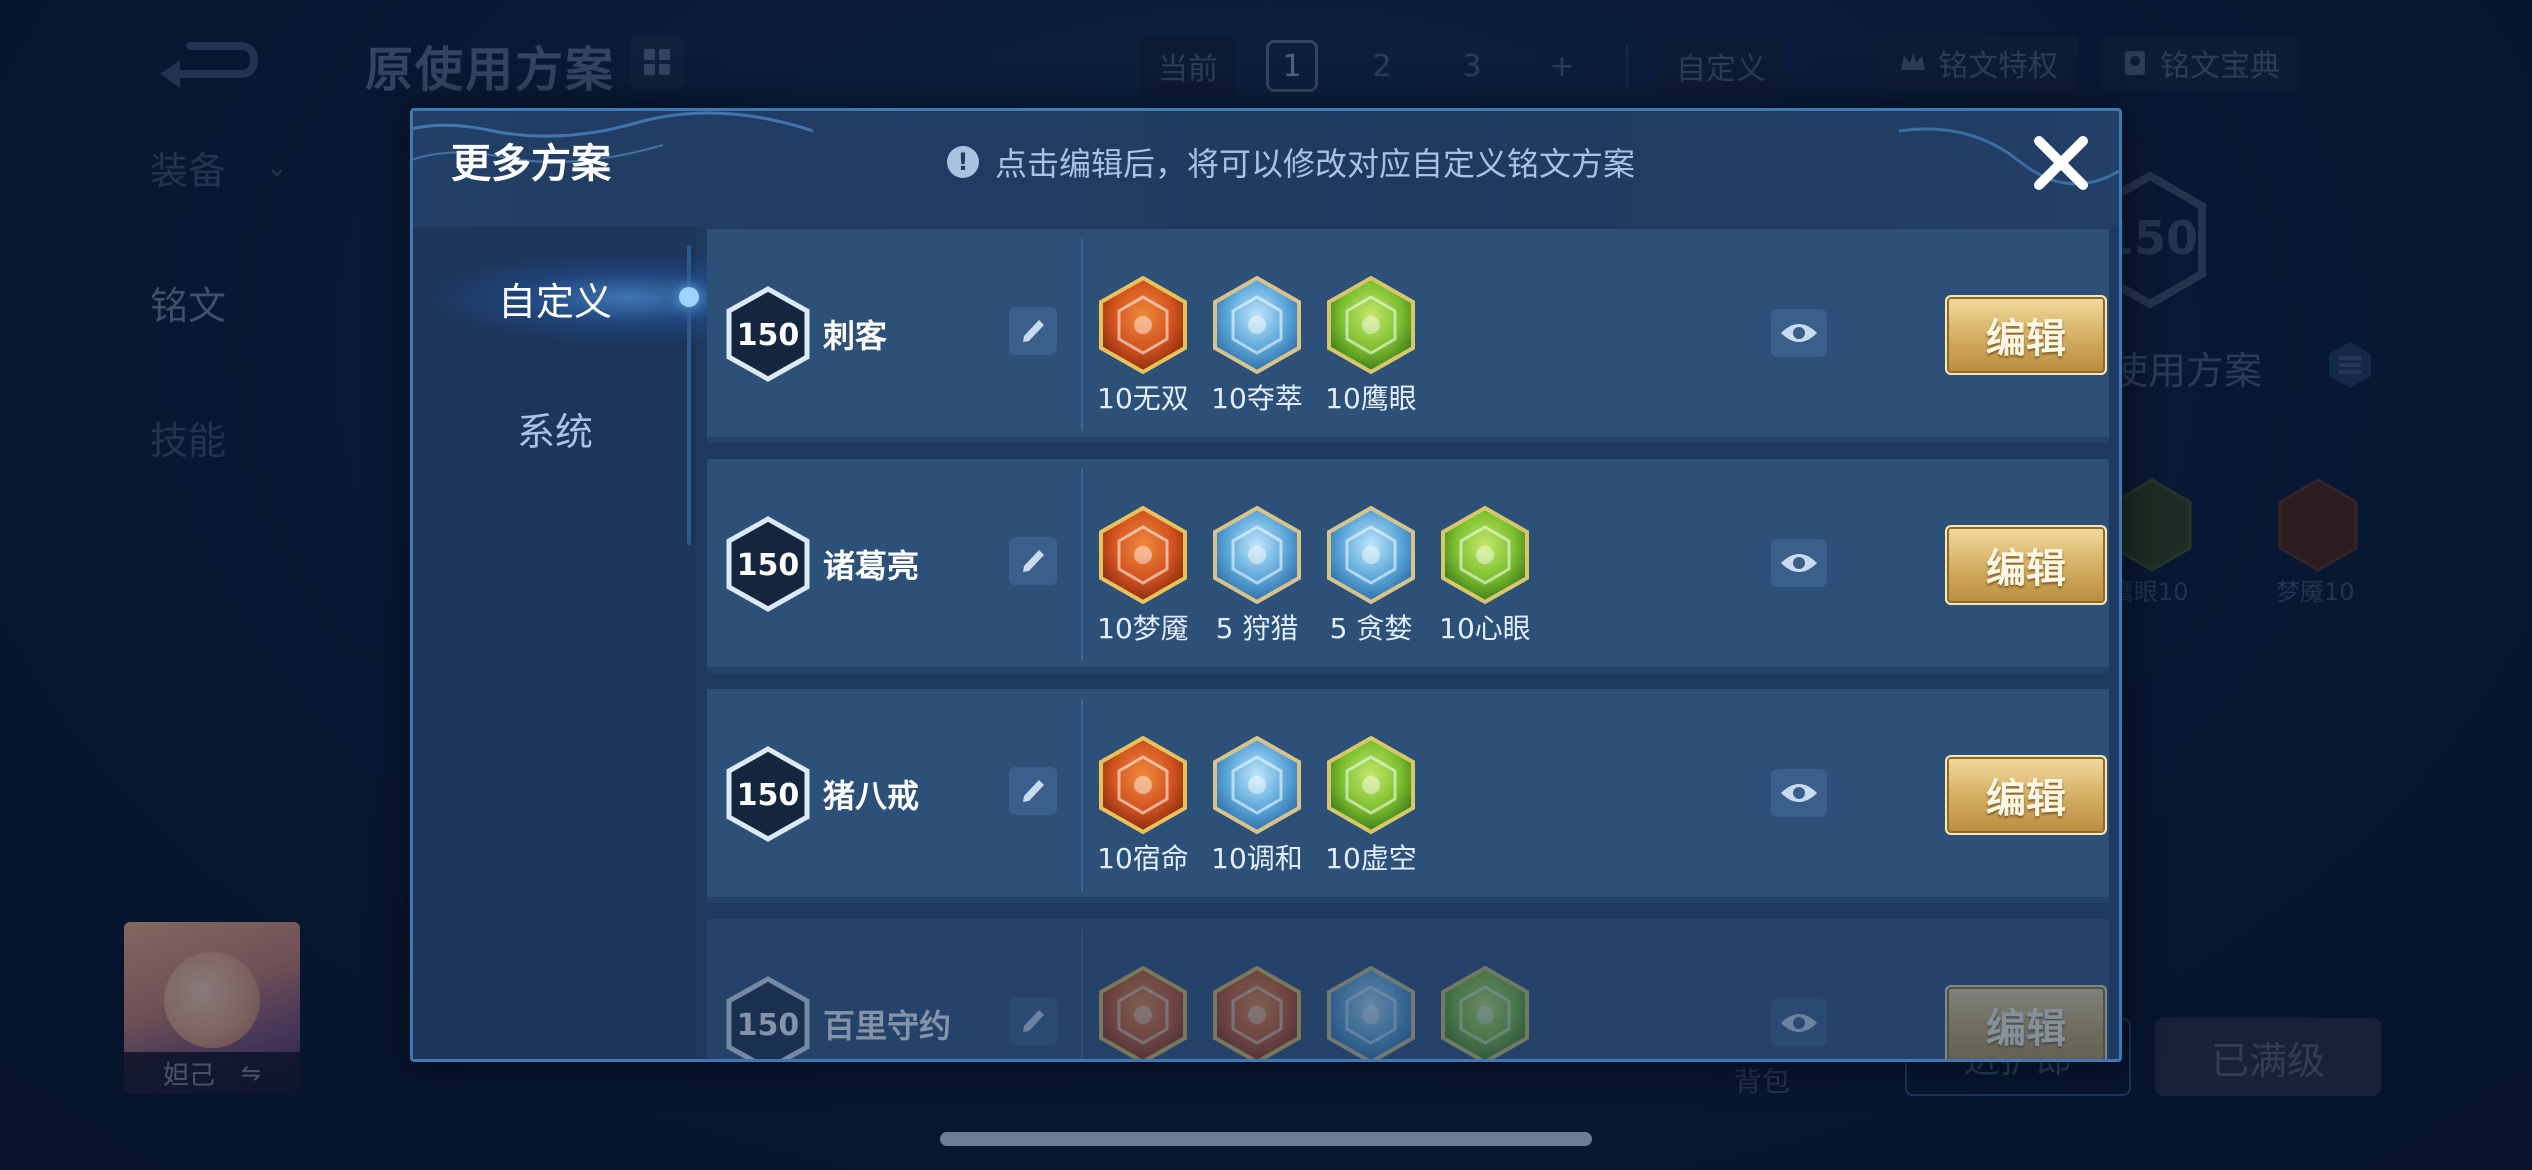 This screenshot has height=1170, width=2532. Describe the element at coordinates (855, 336) in the screenshot. I see `plan-name: 刺客` at that location.